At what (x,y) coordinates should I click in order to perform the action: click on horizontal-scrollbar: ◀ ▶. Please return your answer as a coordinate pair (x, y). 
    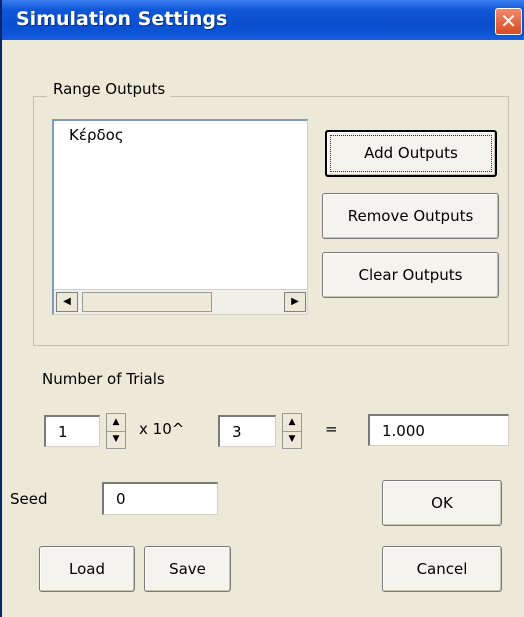
    Looking at the image, I should click on (180, 301).